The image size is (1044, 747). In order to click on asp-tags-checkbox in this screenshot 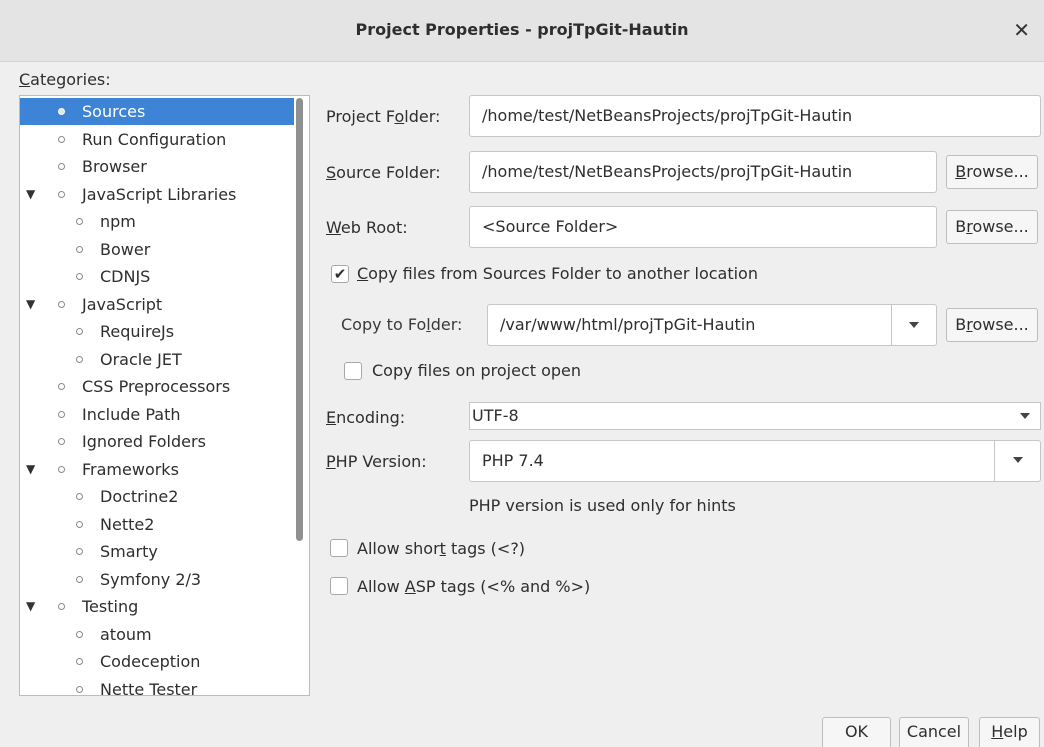, I will do `click(339, 586)`.